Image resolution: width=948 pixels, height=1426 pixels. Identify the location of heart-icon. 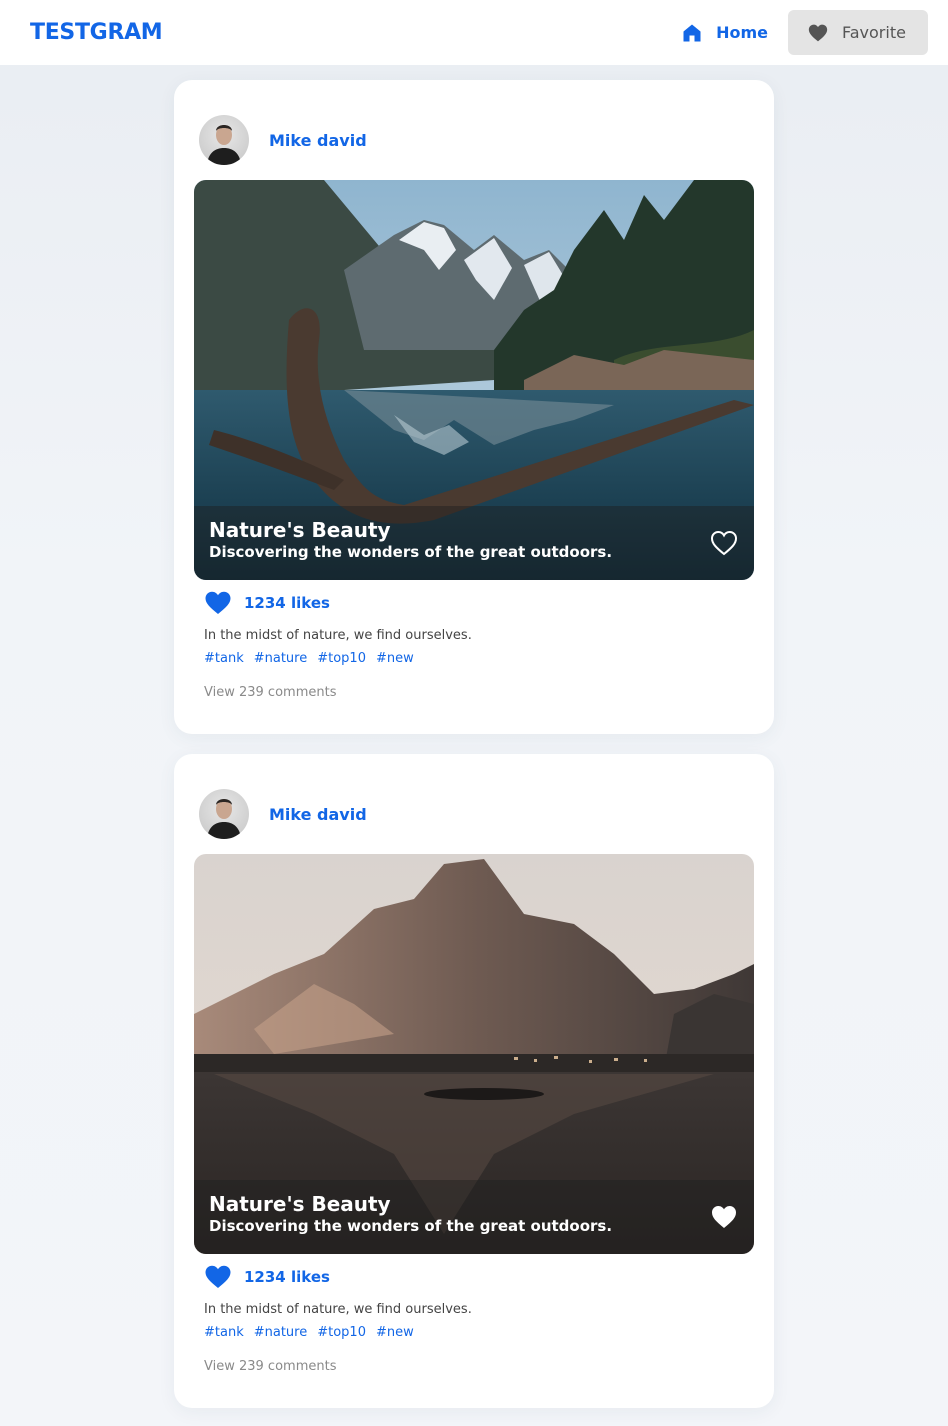
(818, 32).